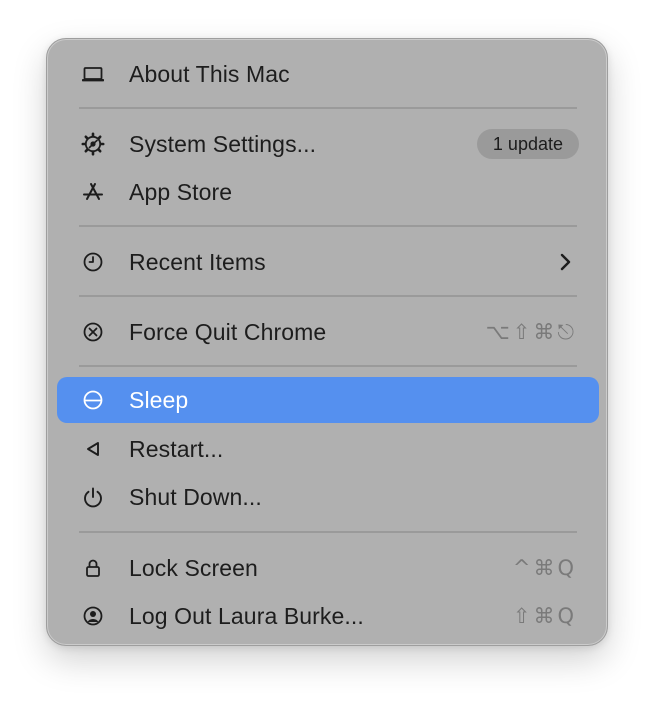 The width and height of the screenshot is (654, 702). I want to click on chevron-right-icon, so click(565, 262).